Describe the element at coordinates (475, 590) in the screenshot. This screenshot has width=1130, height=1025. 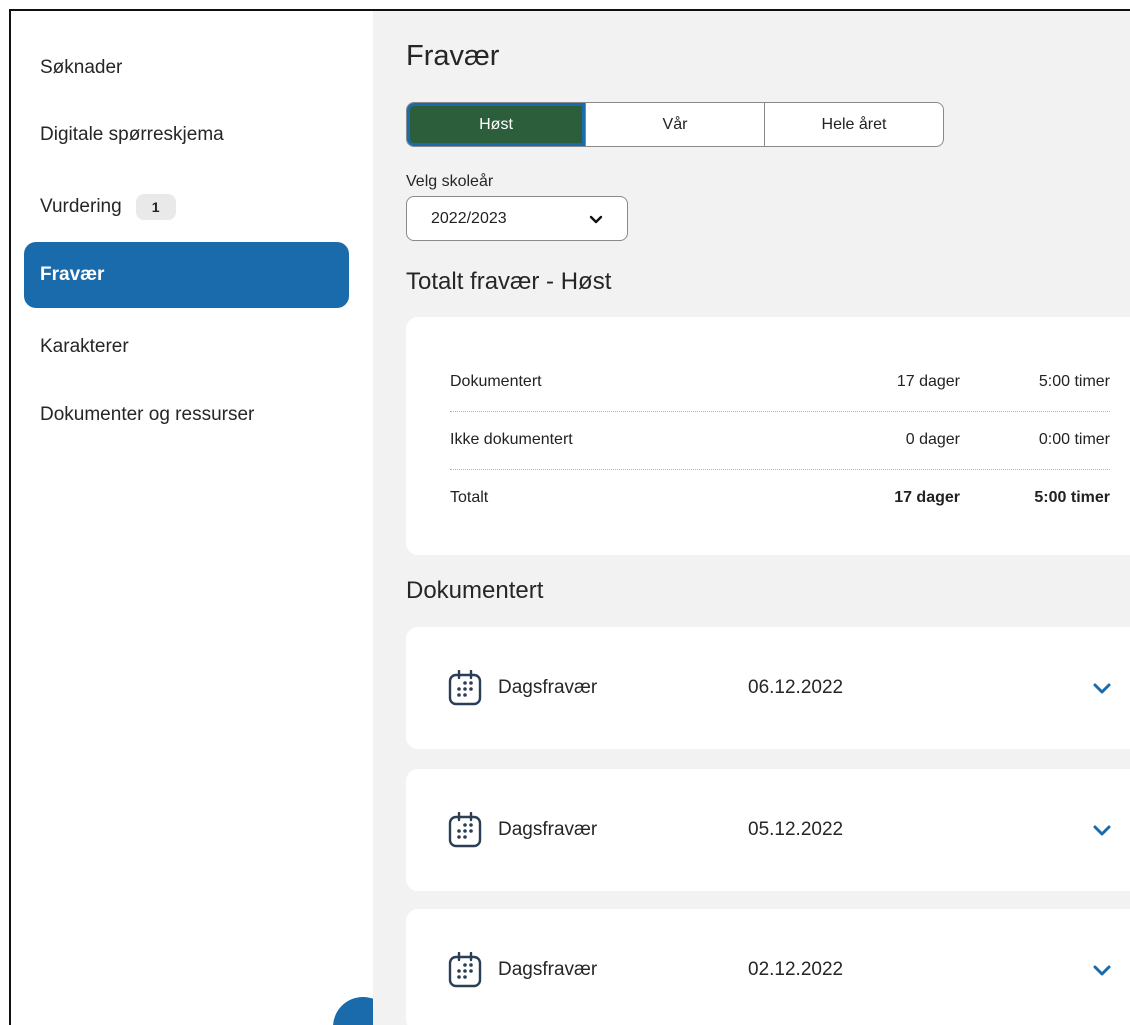
I see `documented-heading: Dokumentert` at that location.